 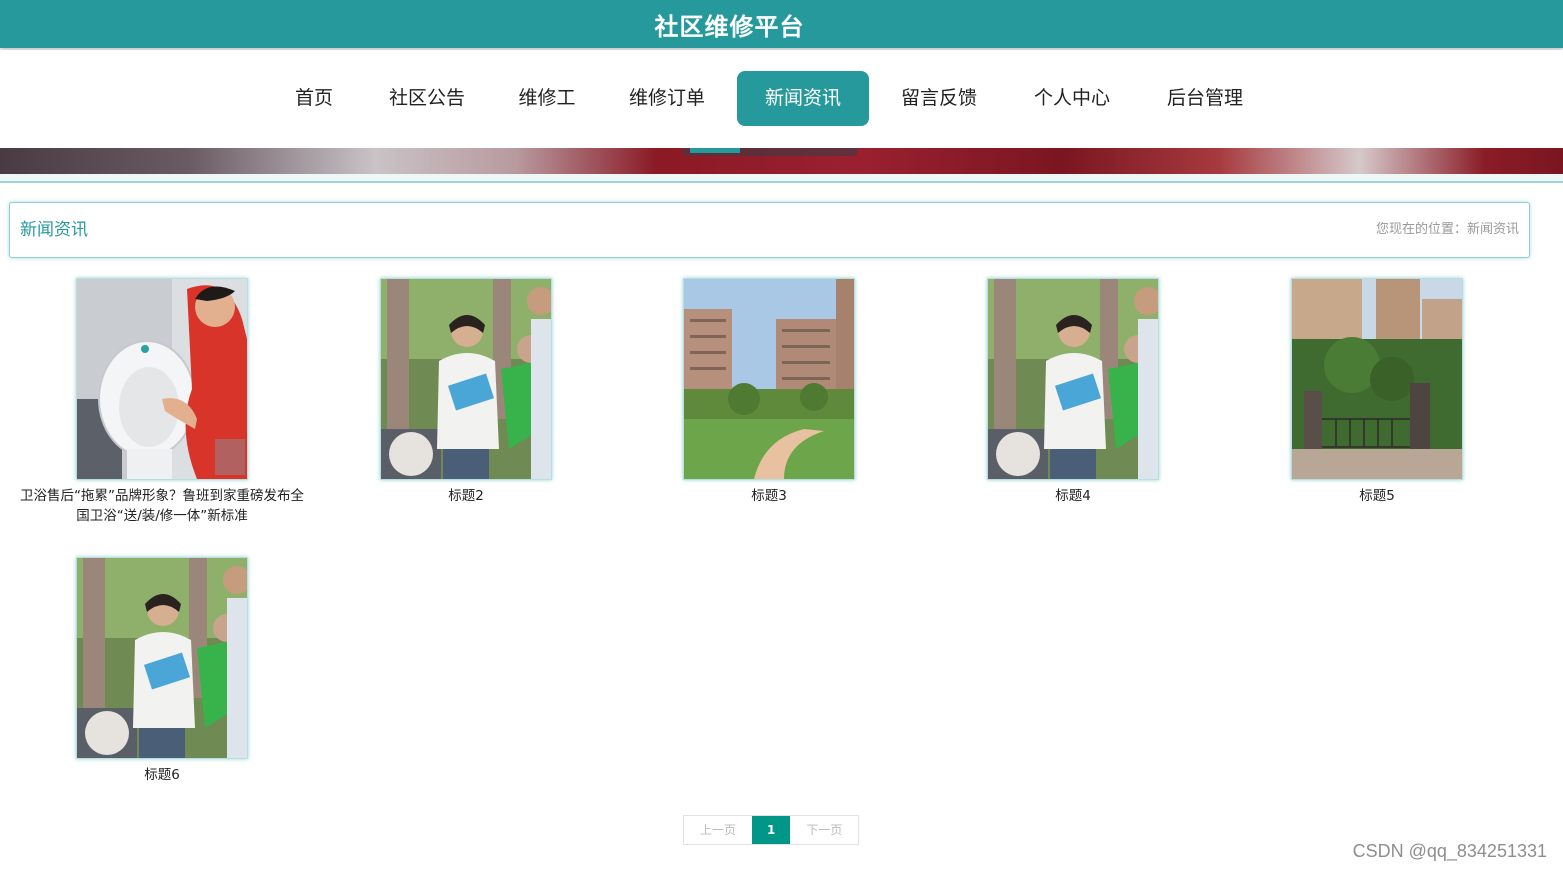 I want to click on community-gate-image, so click(x=1377, y=379).